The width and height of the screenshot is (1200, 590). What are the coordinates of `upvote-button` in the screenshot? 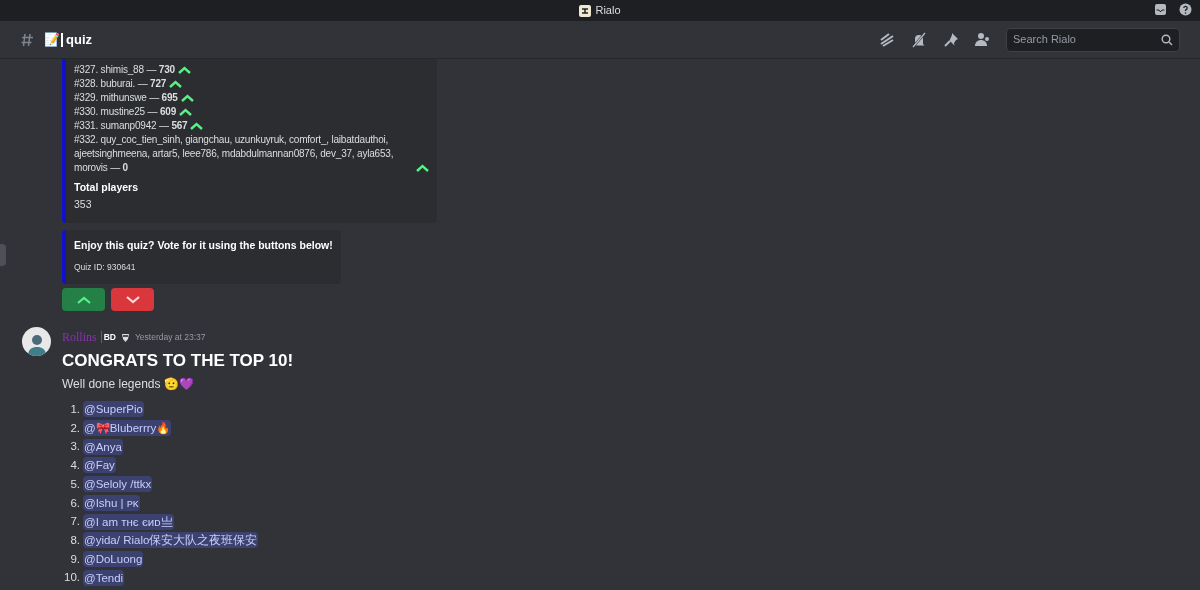 It's located at (83, 299).